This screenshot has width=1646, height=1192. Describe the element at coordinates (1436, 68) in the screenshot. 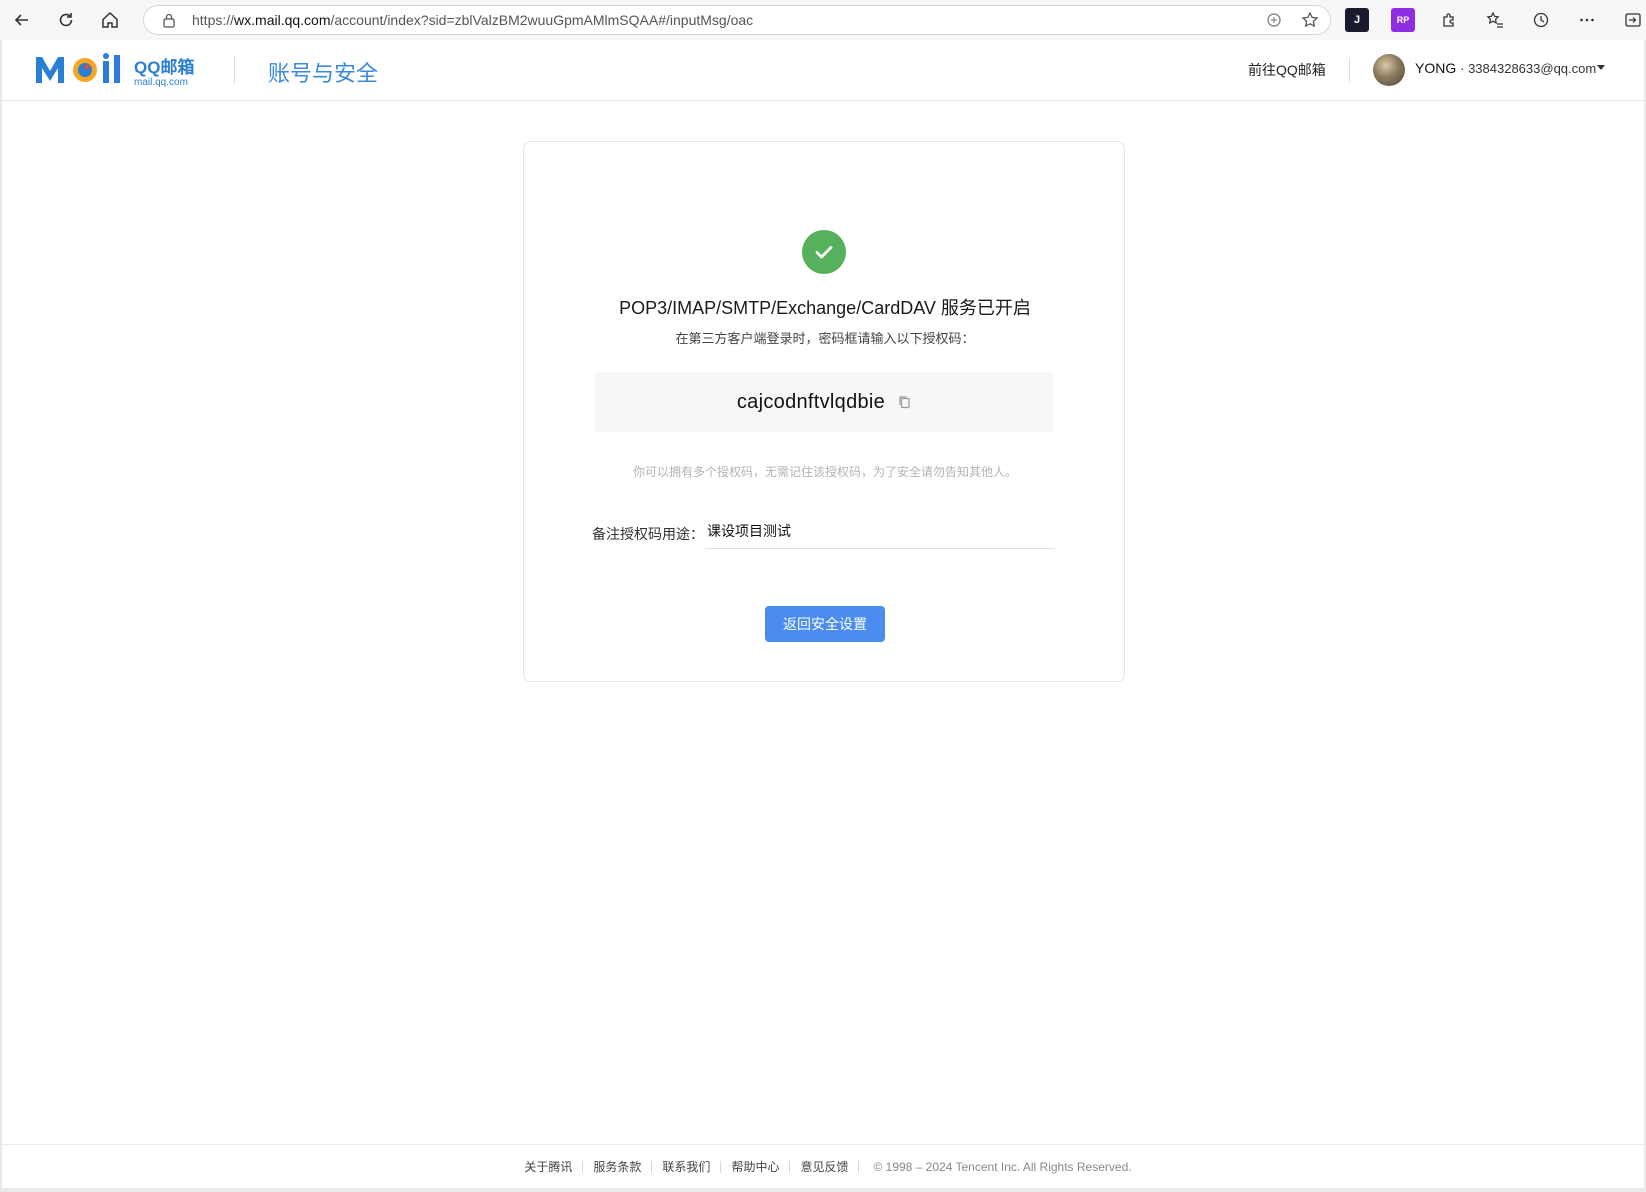

I see `user-name: YONG` at that location.